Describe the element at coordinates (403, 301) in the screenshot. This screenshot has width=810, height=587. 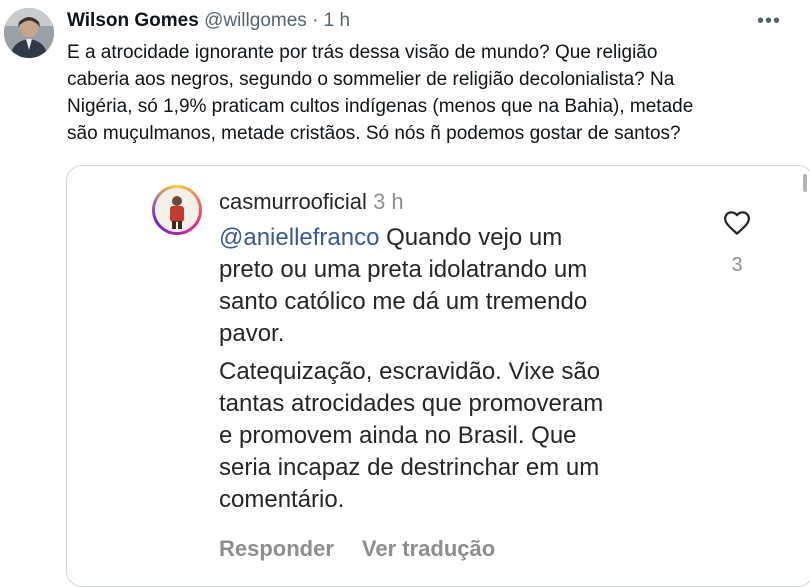
I see `comment-line: santo católico me dá um tremendo` at that location.